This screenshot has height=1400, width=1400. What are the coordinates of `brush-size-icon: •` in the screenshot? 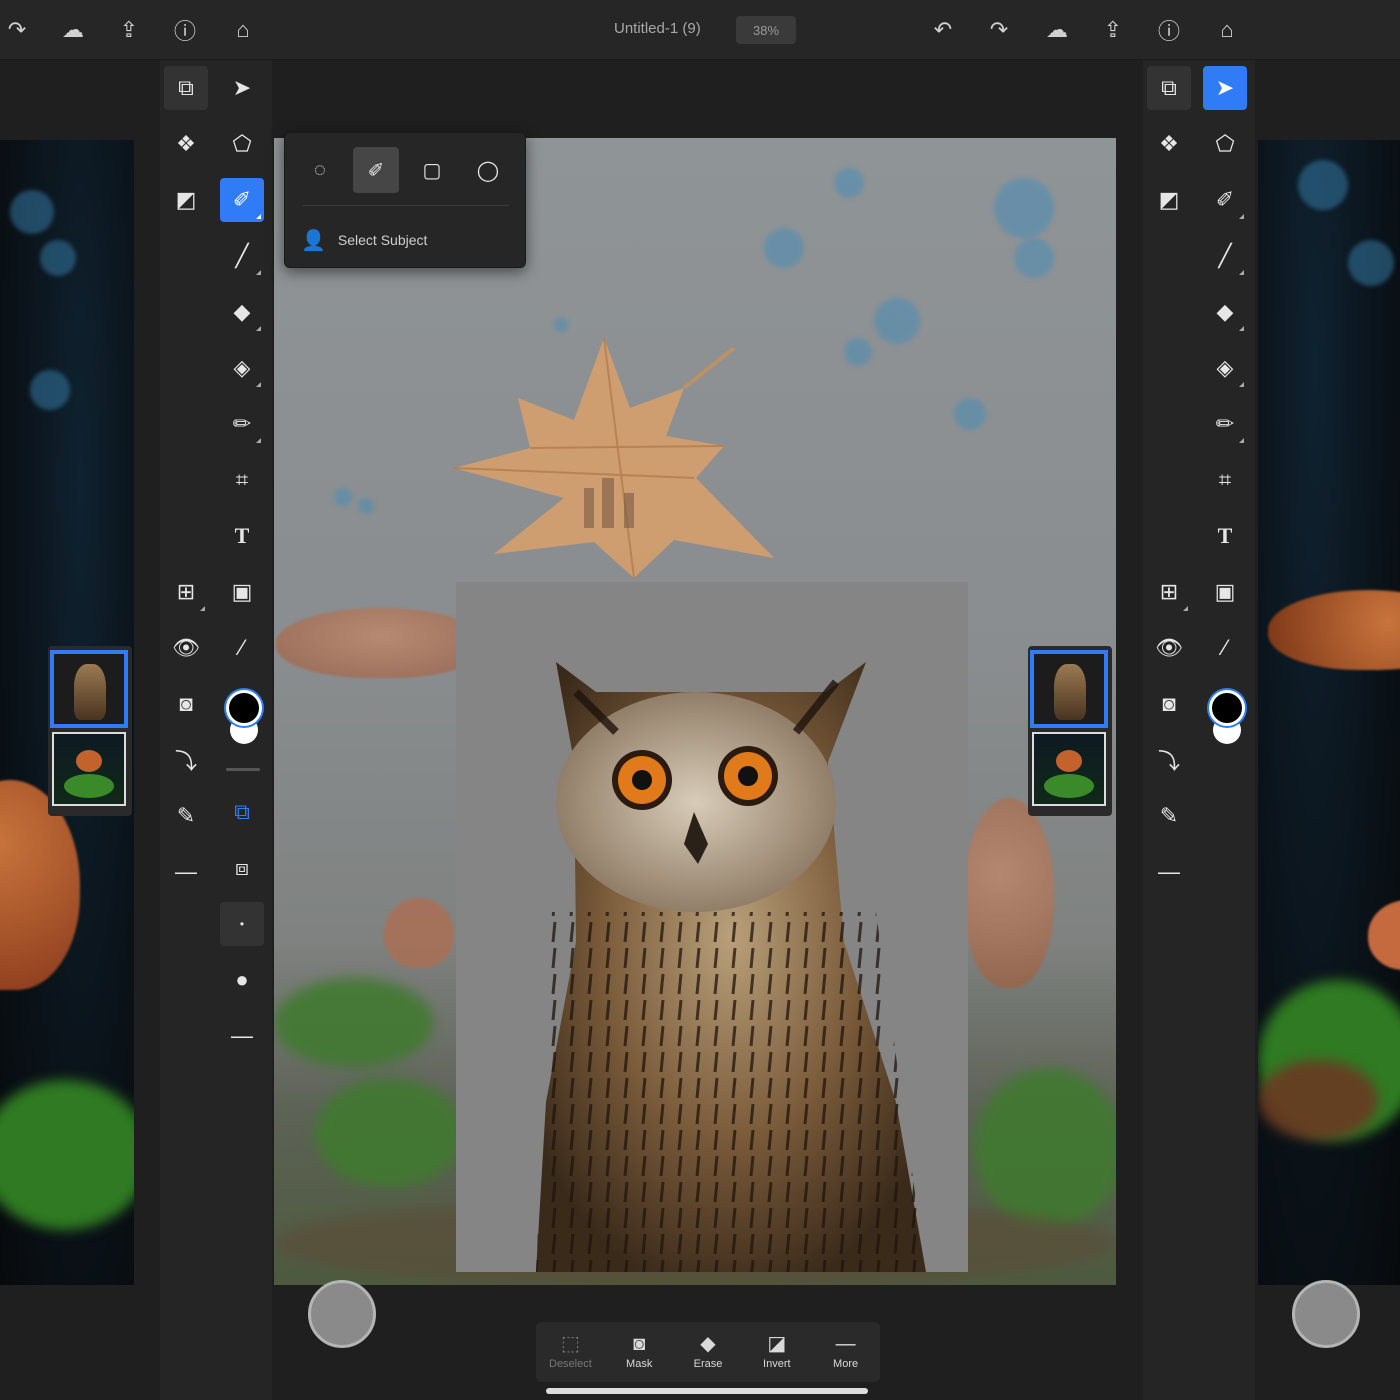 It's located at (242, 924).